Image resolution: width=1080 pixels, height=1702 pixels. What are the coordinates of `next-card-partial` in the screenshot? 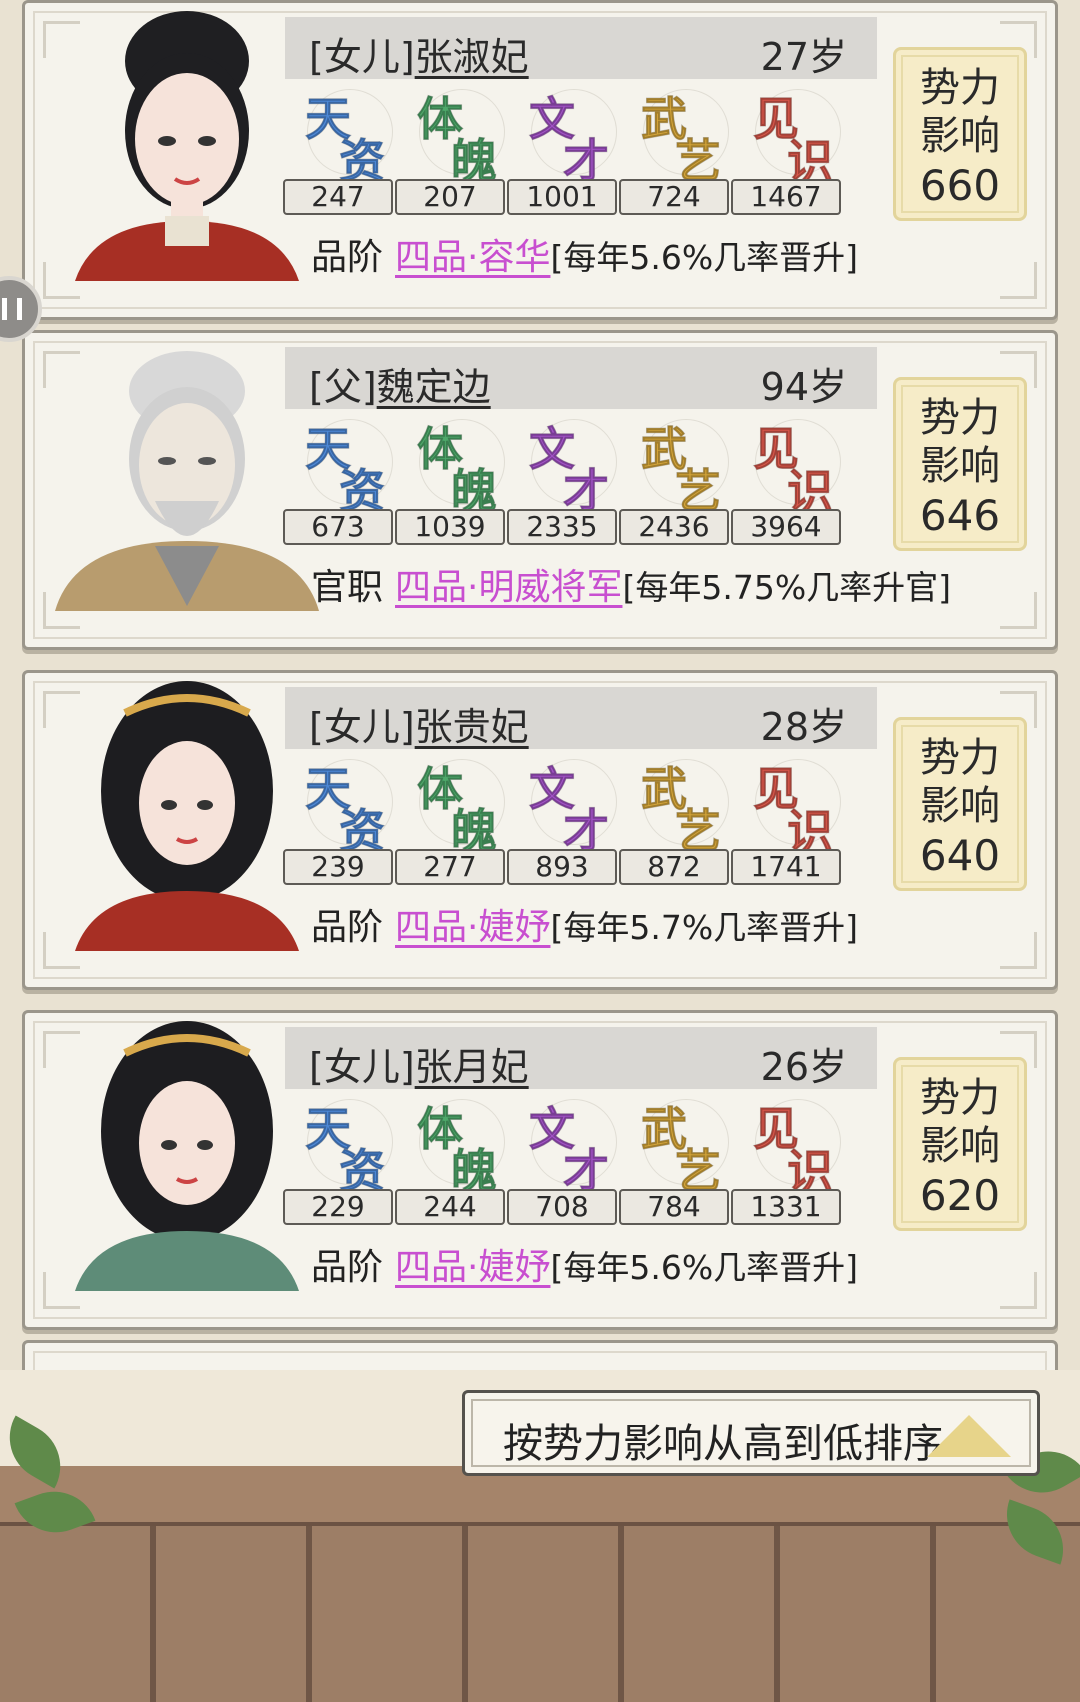 It's located at (540, 1355).